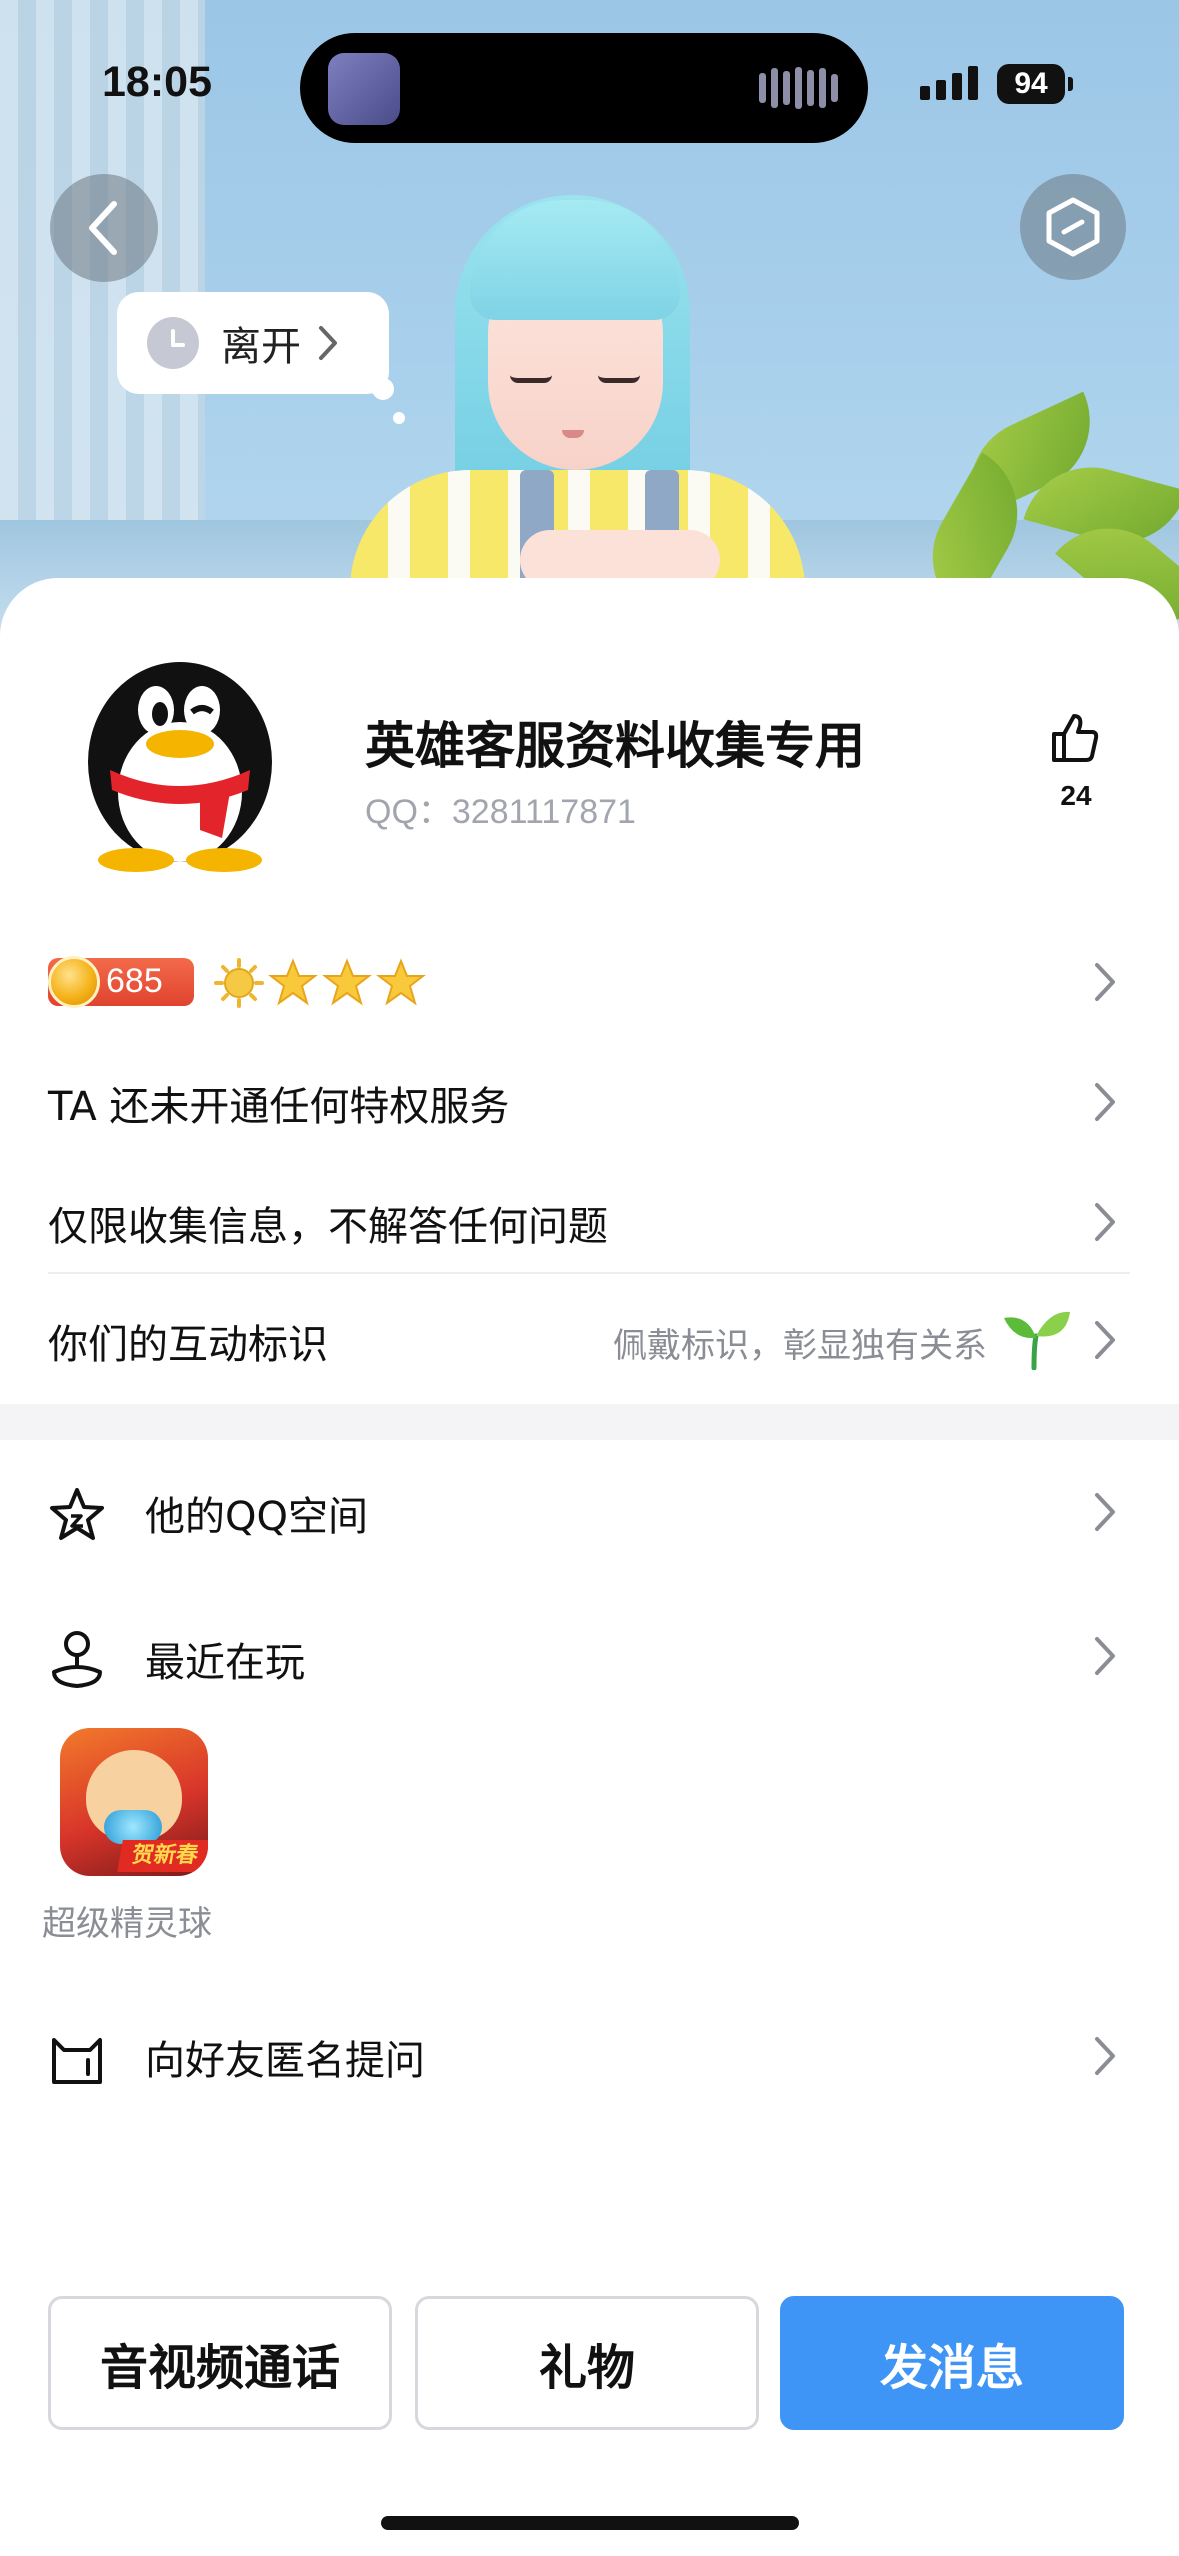  I want to click on call-button: 音视频通话, so click(220, 2363).